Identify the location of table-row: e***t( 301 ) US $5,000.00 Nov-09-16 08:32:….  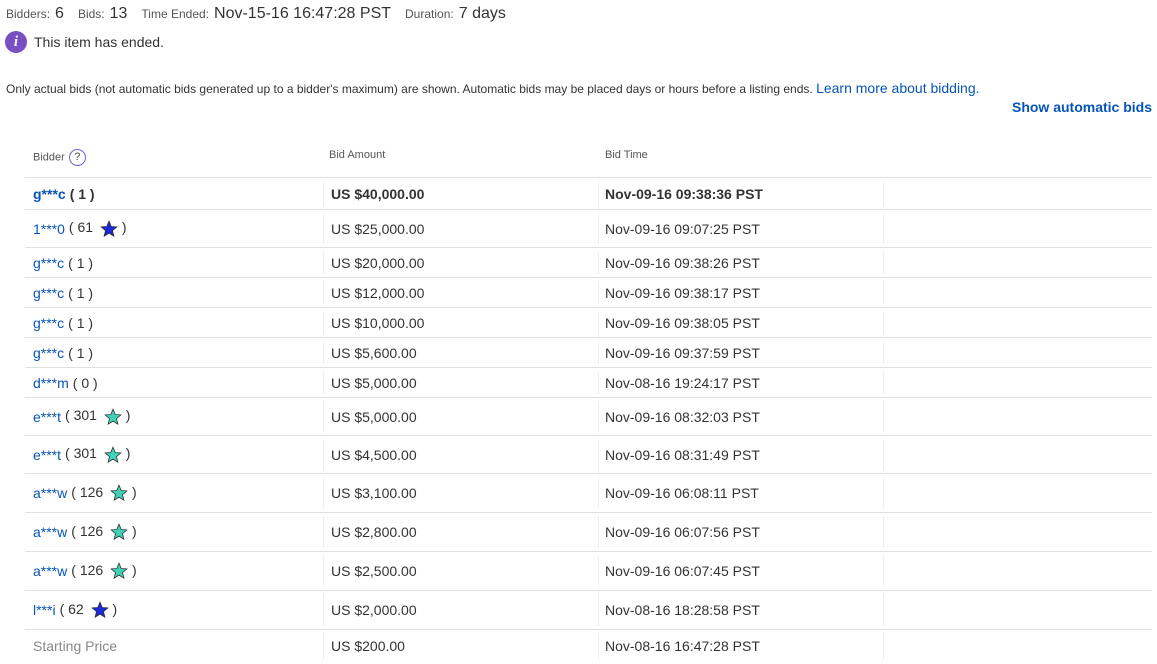
(588, 417).